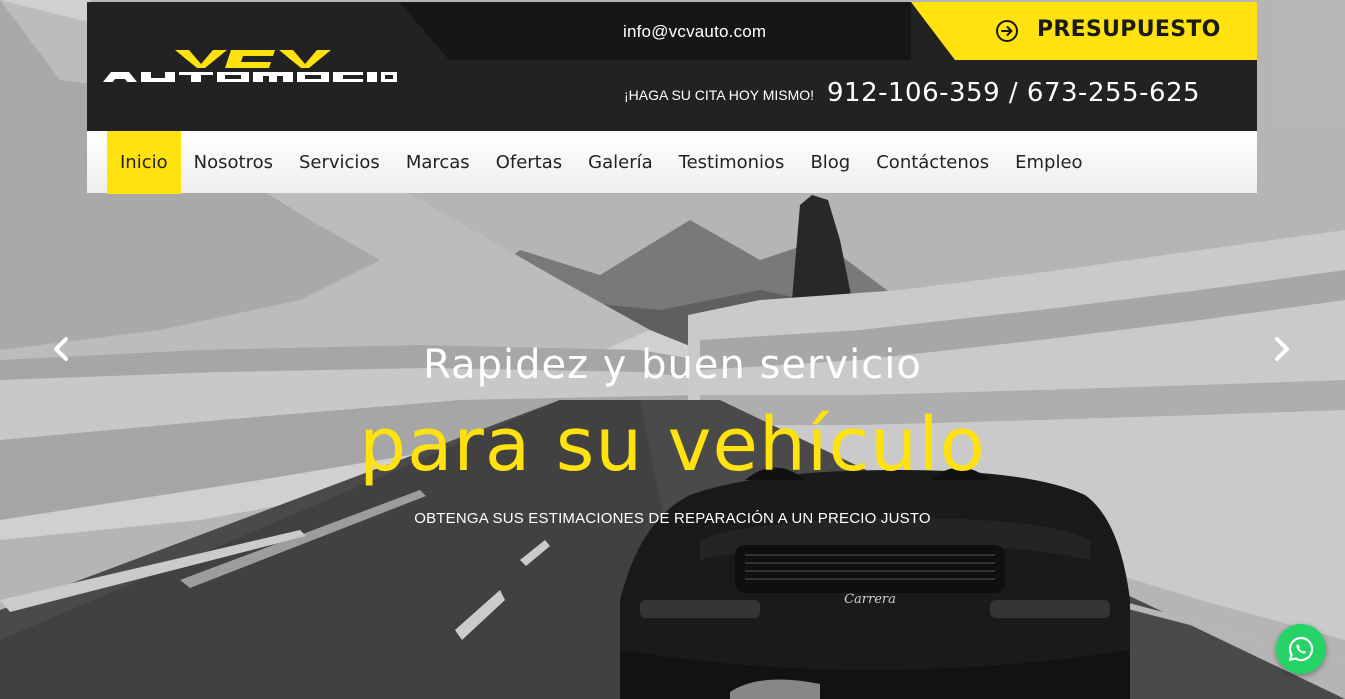  I want to click on nav-item-blog: Blog, so click(830, 162).